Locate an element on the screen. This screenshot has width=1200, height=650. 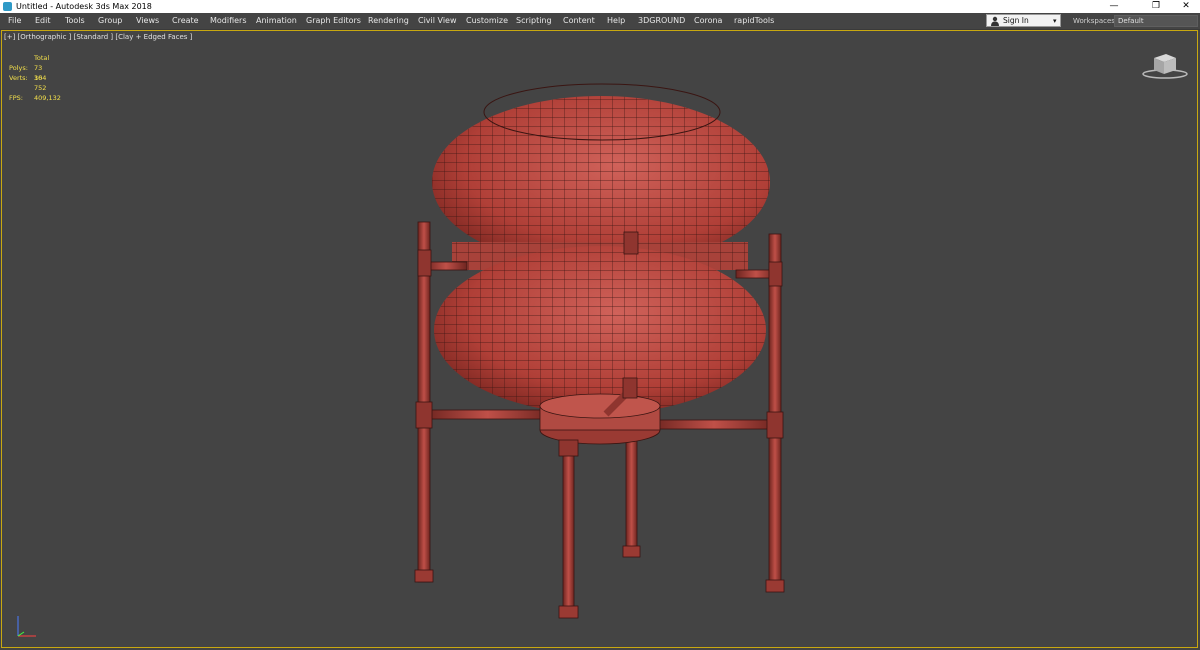
tank-upper-shell is located at coordinates (601, 175).